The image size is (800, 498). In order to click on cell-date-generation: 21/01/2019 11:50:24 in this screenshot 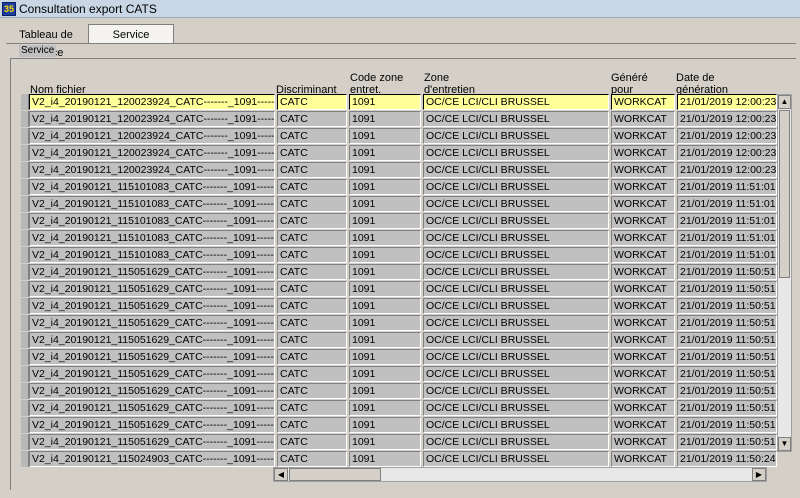, I will do `click(727, 459)`.